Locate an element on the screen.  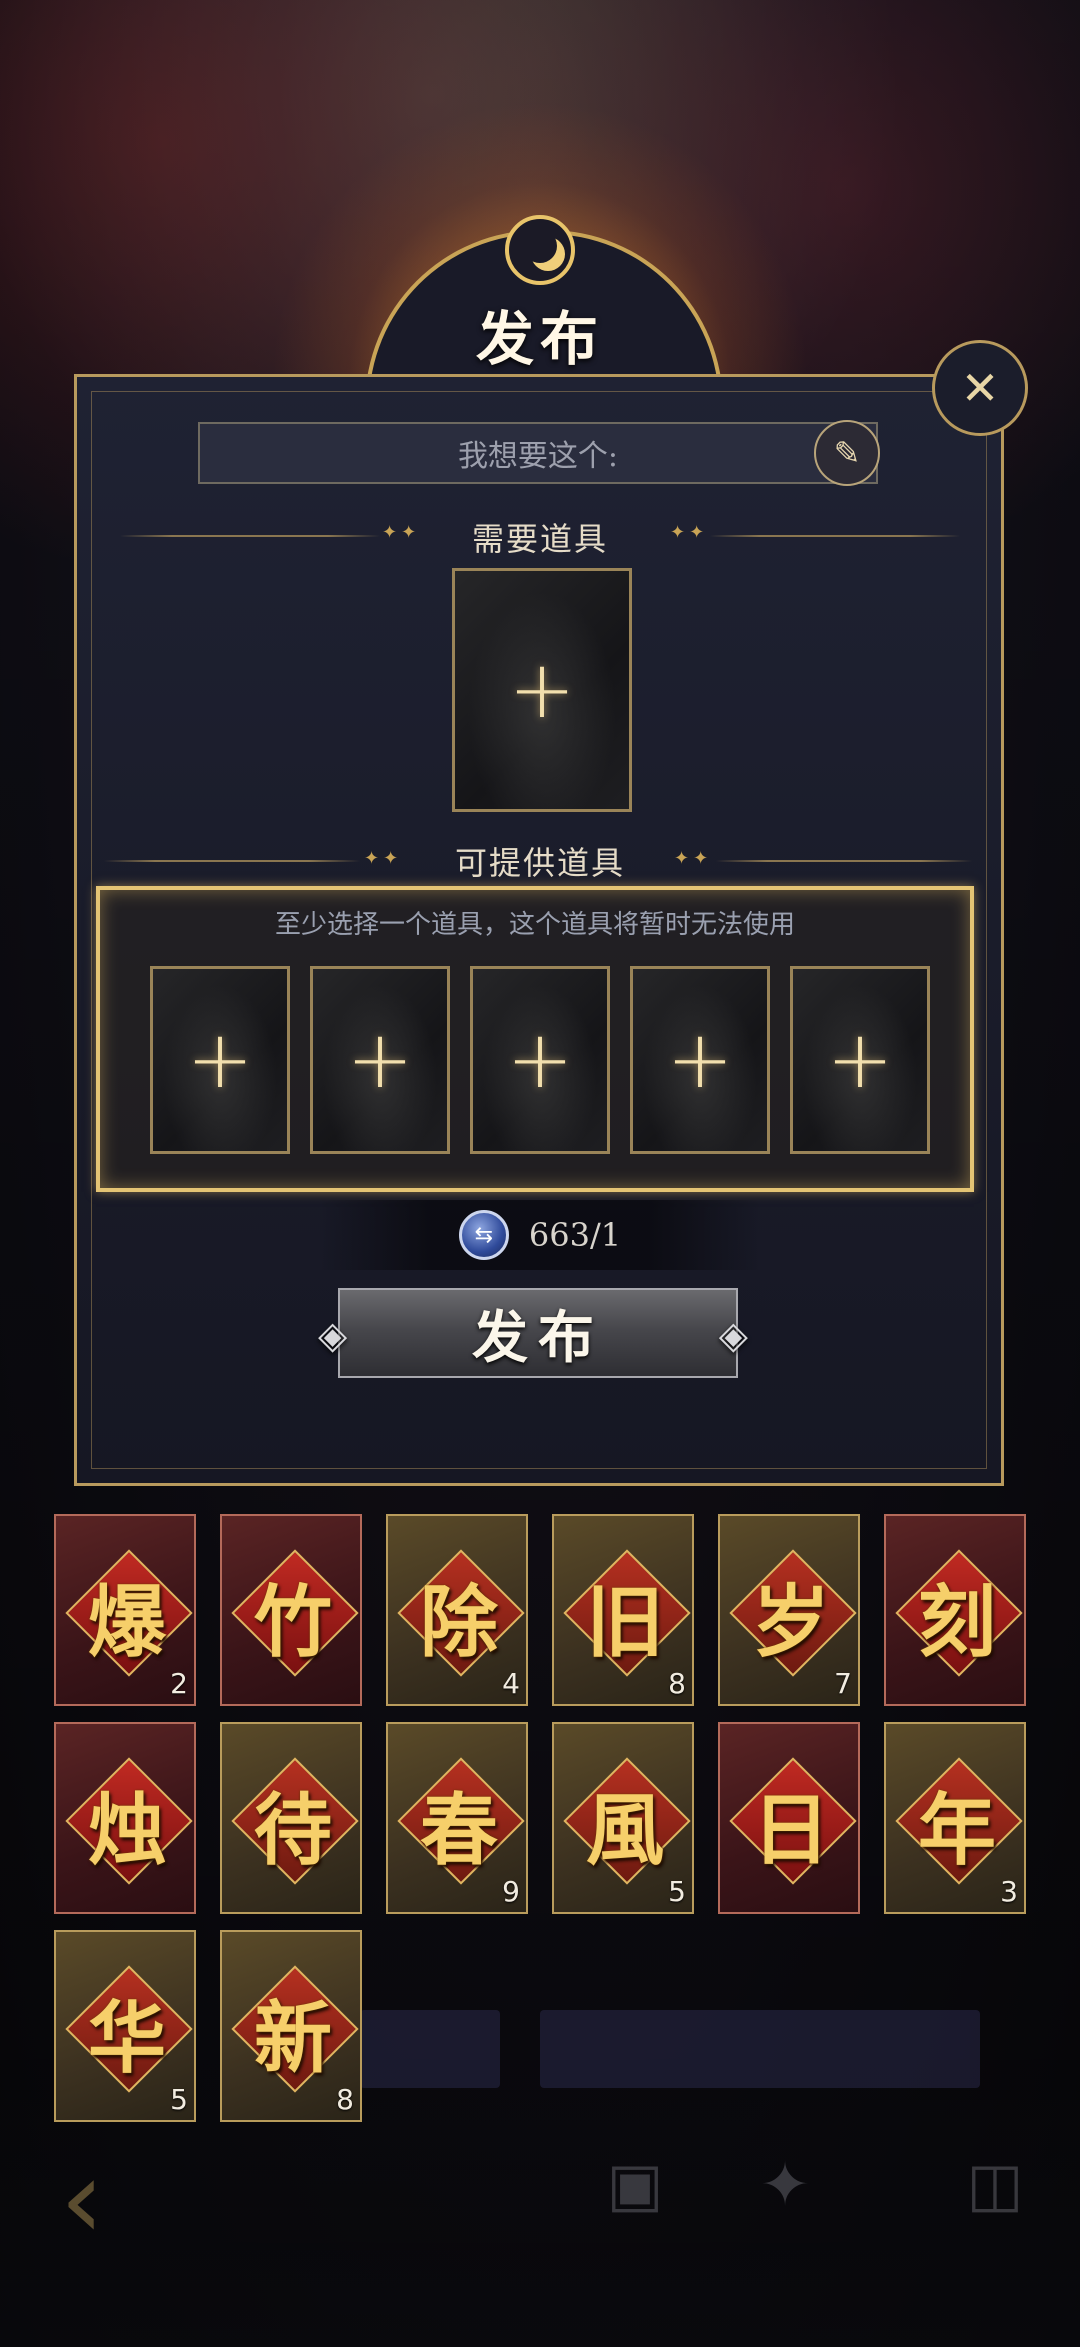
nav-icon: ▣ is located at coordinates (635, 2185).